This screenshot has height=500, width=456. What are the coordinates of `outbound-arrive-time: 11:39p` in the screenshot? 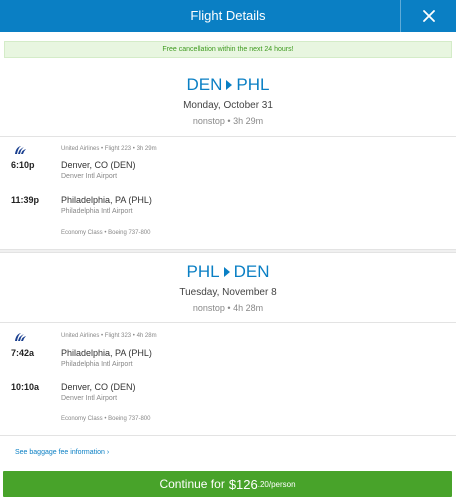 It's located at (25, 200).